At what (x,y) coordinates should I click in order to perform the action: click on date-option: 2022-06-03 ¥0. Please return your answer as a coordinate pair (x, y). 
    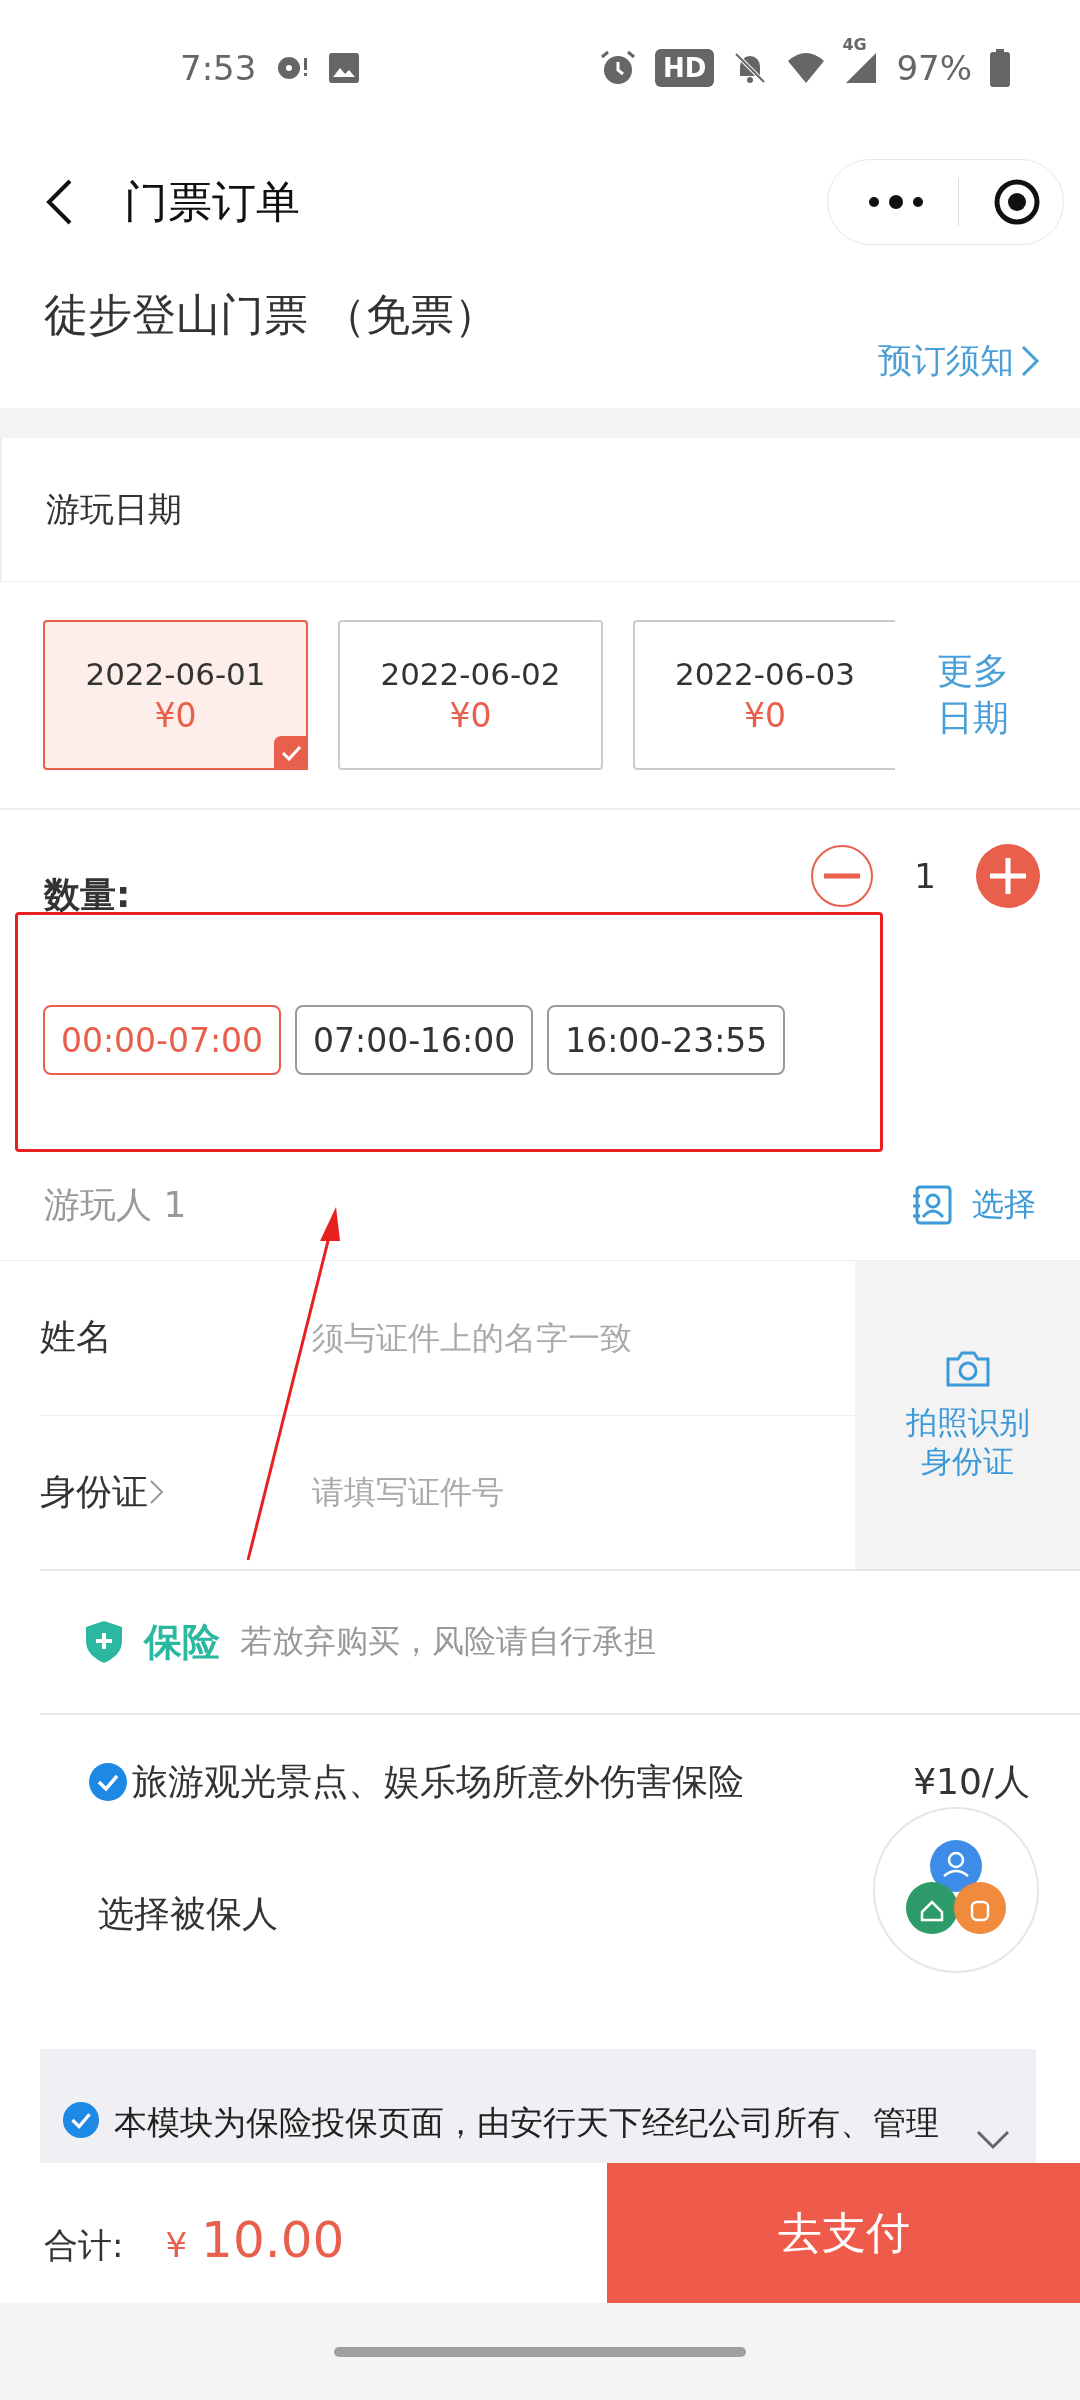
    Looking at the image, I should click on (764, 695).